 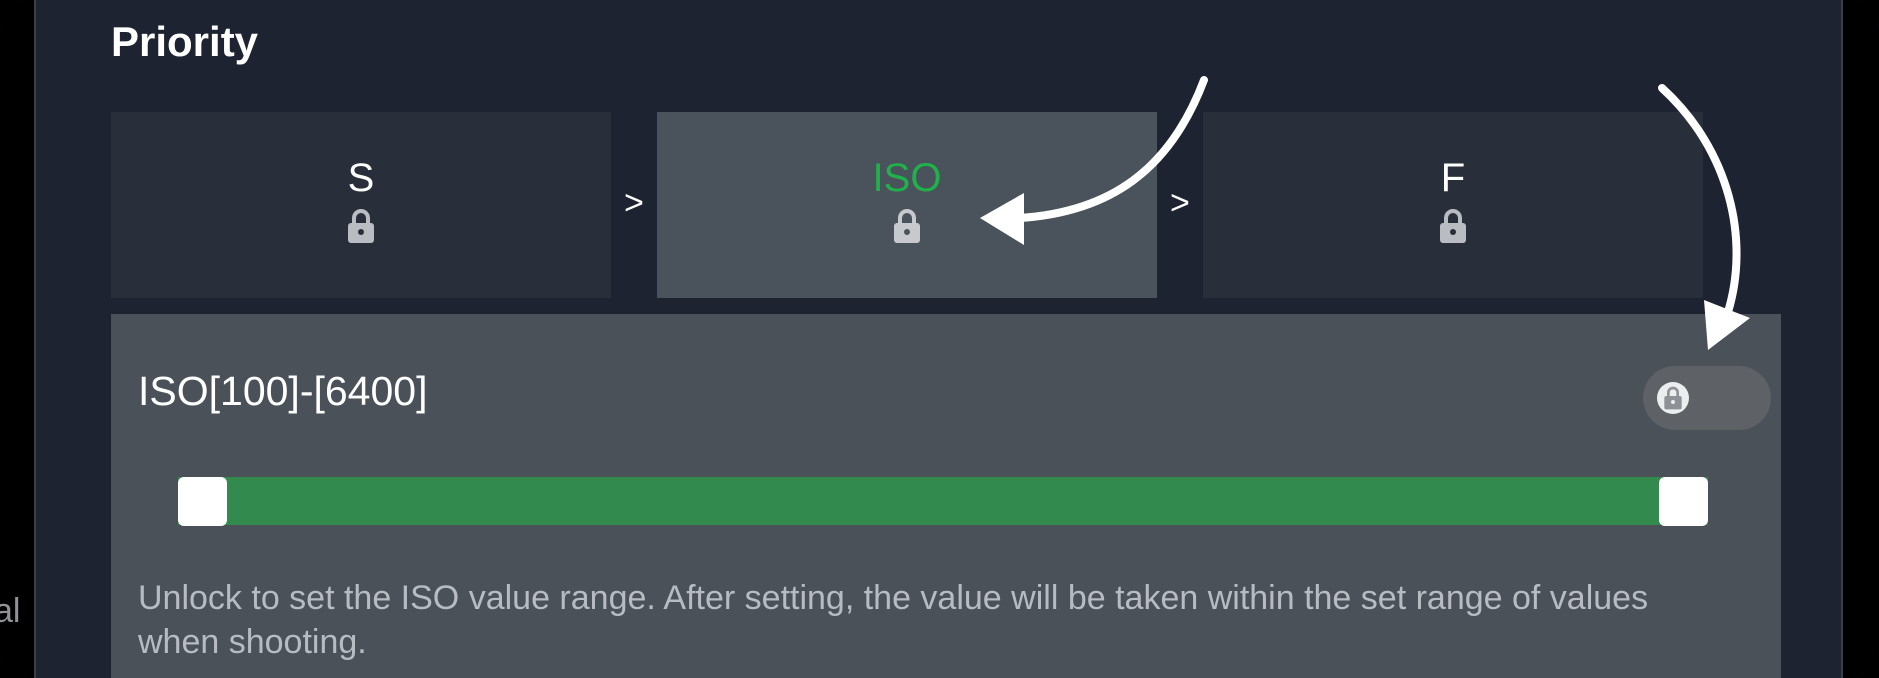 I want to click on priority-item-label: ISO, so click(x=907, y=178).